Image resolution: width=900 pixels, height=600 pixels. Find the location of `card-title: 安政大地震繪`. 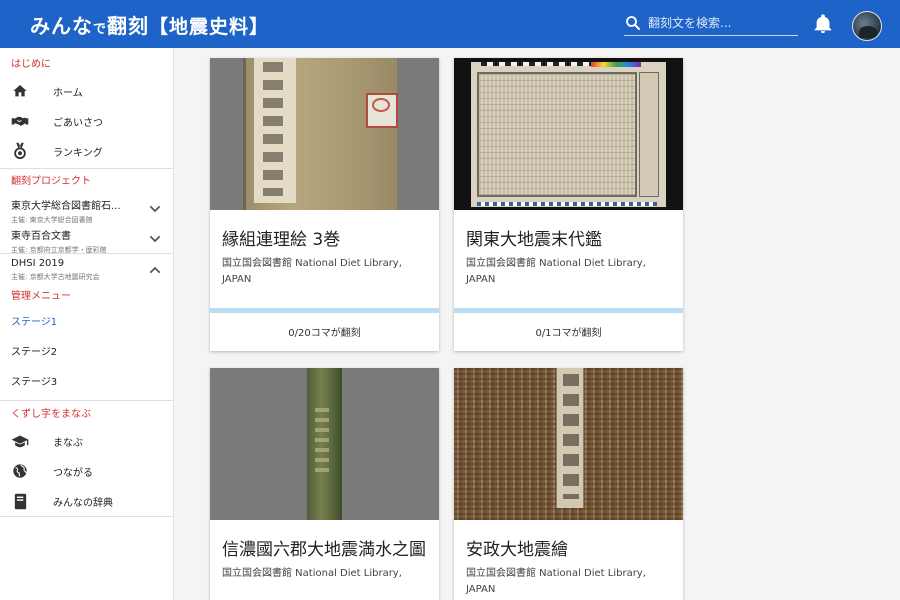

card-title: 安政大地震繪 is located at coordinates (517, 550).